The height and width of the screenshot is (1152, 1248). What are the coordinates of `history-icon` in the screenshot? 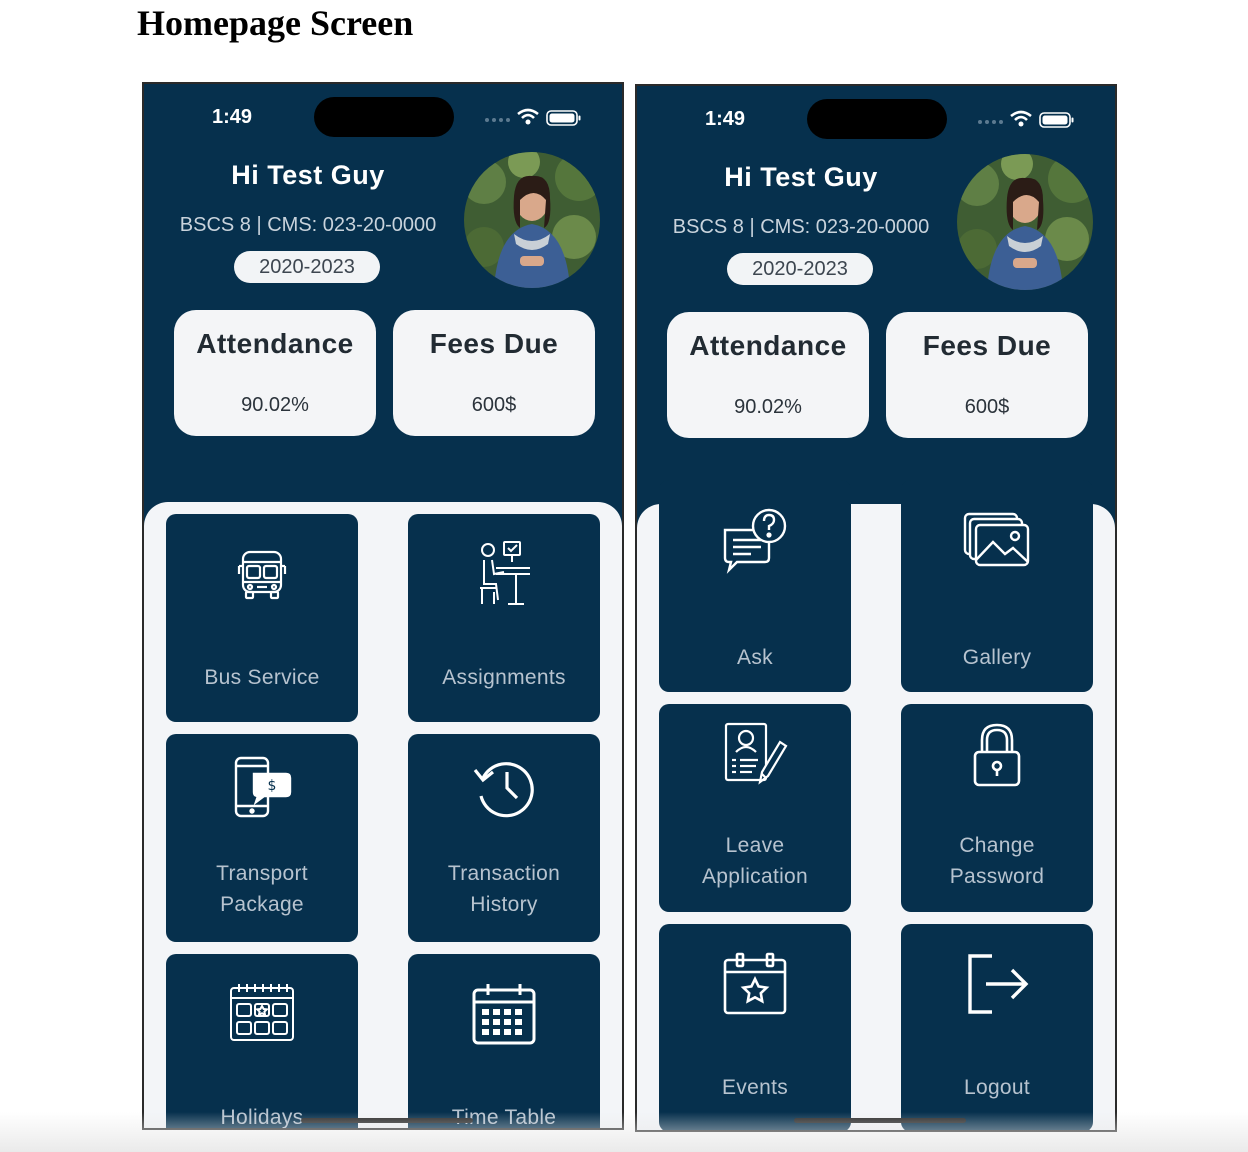 It's located at (504, 787).